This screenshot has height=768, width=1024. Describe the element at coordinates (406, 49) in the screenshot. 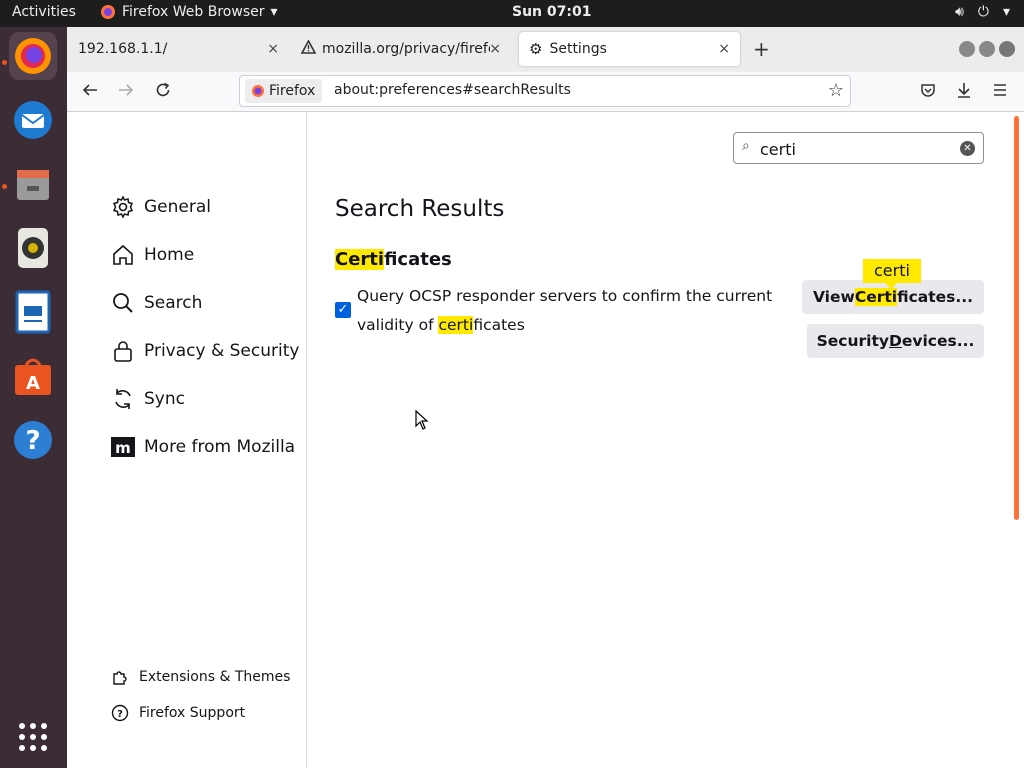

I see `tab-title: mozilla.org/privacy/firefc` at that location.